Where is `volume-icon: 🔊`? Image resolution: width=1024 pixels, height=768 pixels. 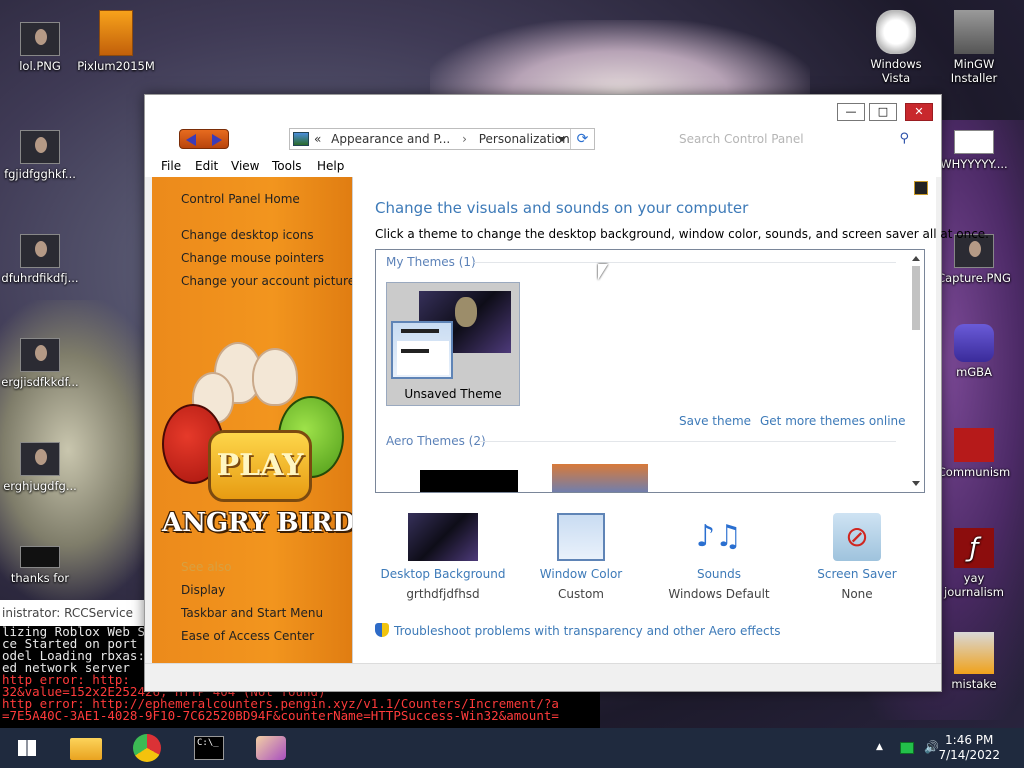 volume-icon: 🔊 is located at coordinates (931, 747).